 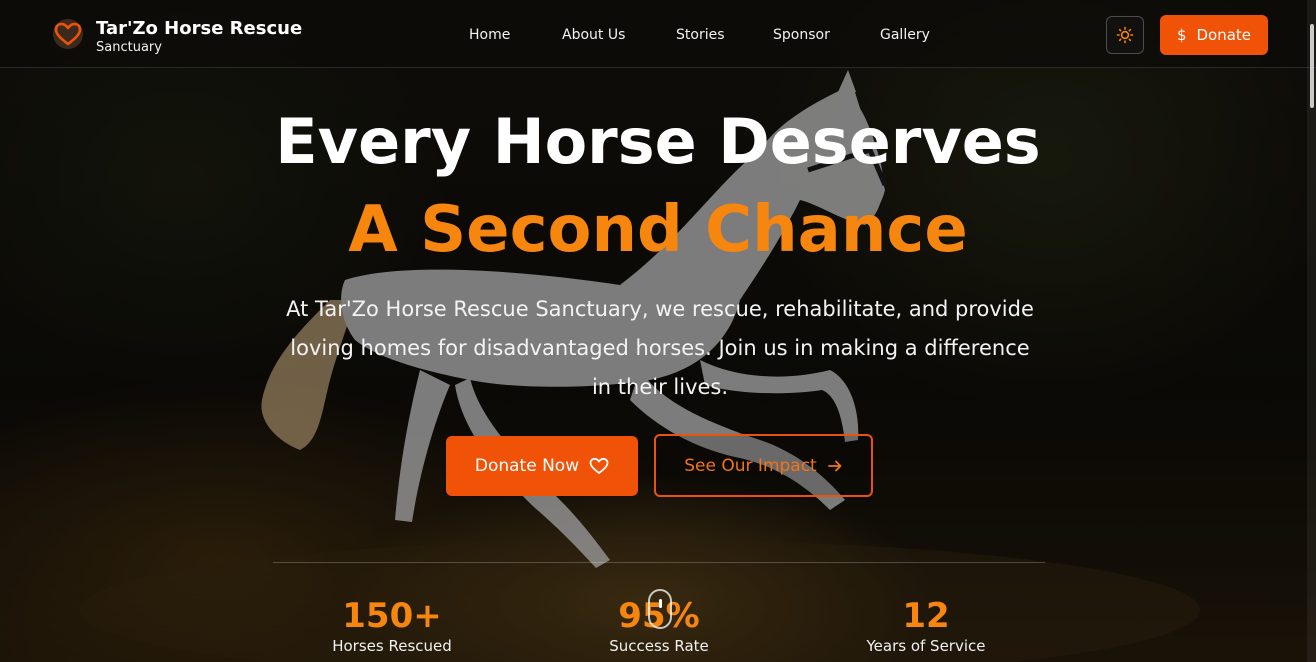 I want to click on stat-label: Years of Service, so click(x=926, y=646).